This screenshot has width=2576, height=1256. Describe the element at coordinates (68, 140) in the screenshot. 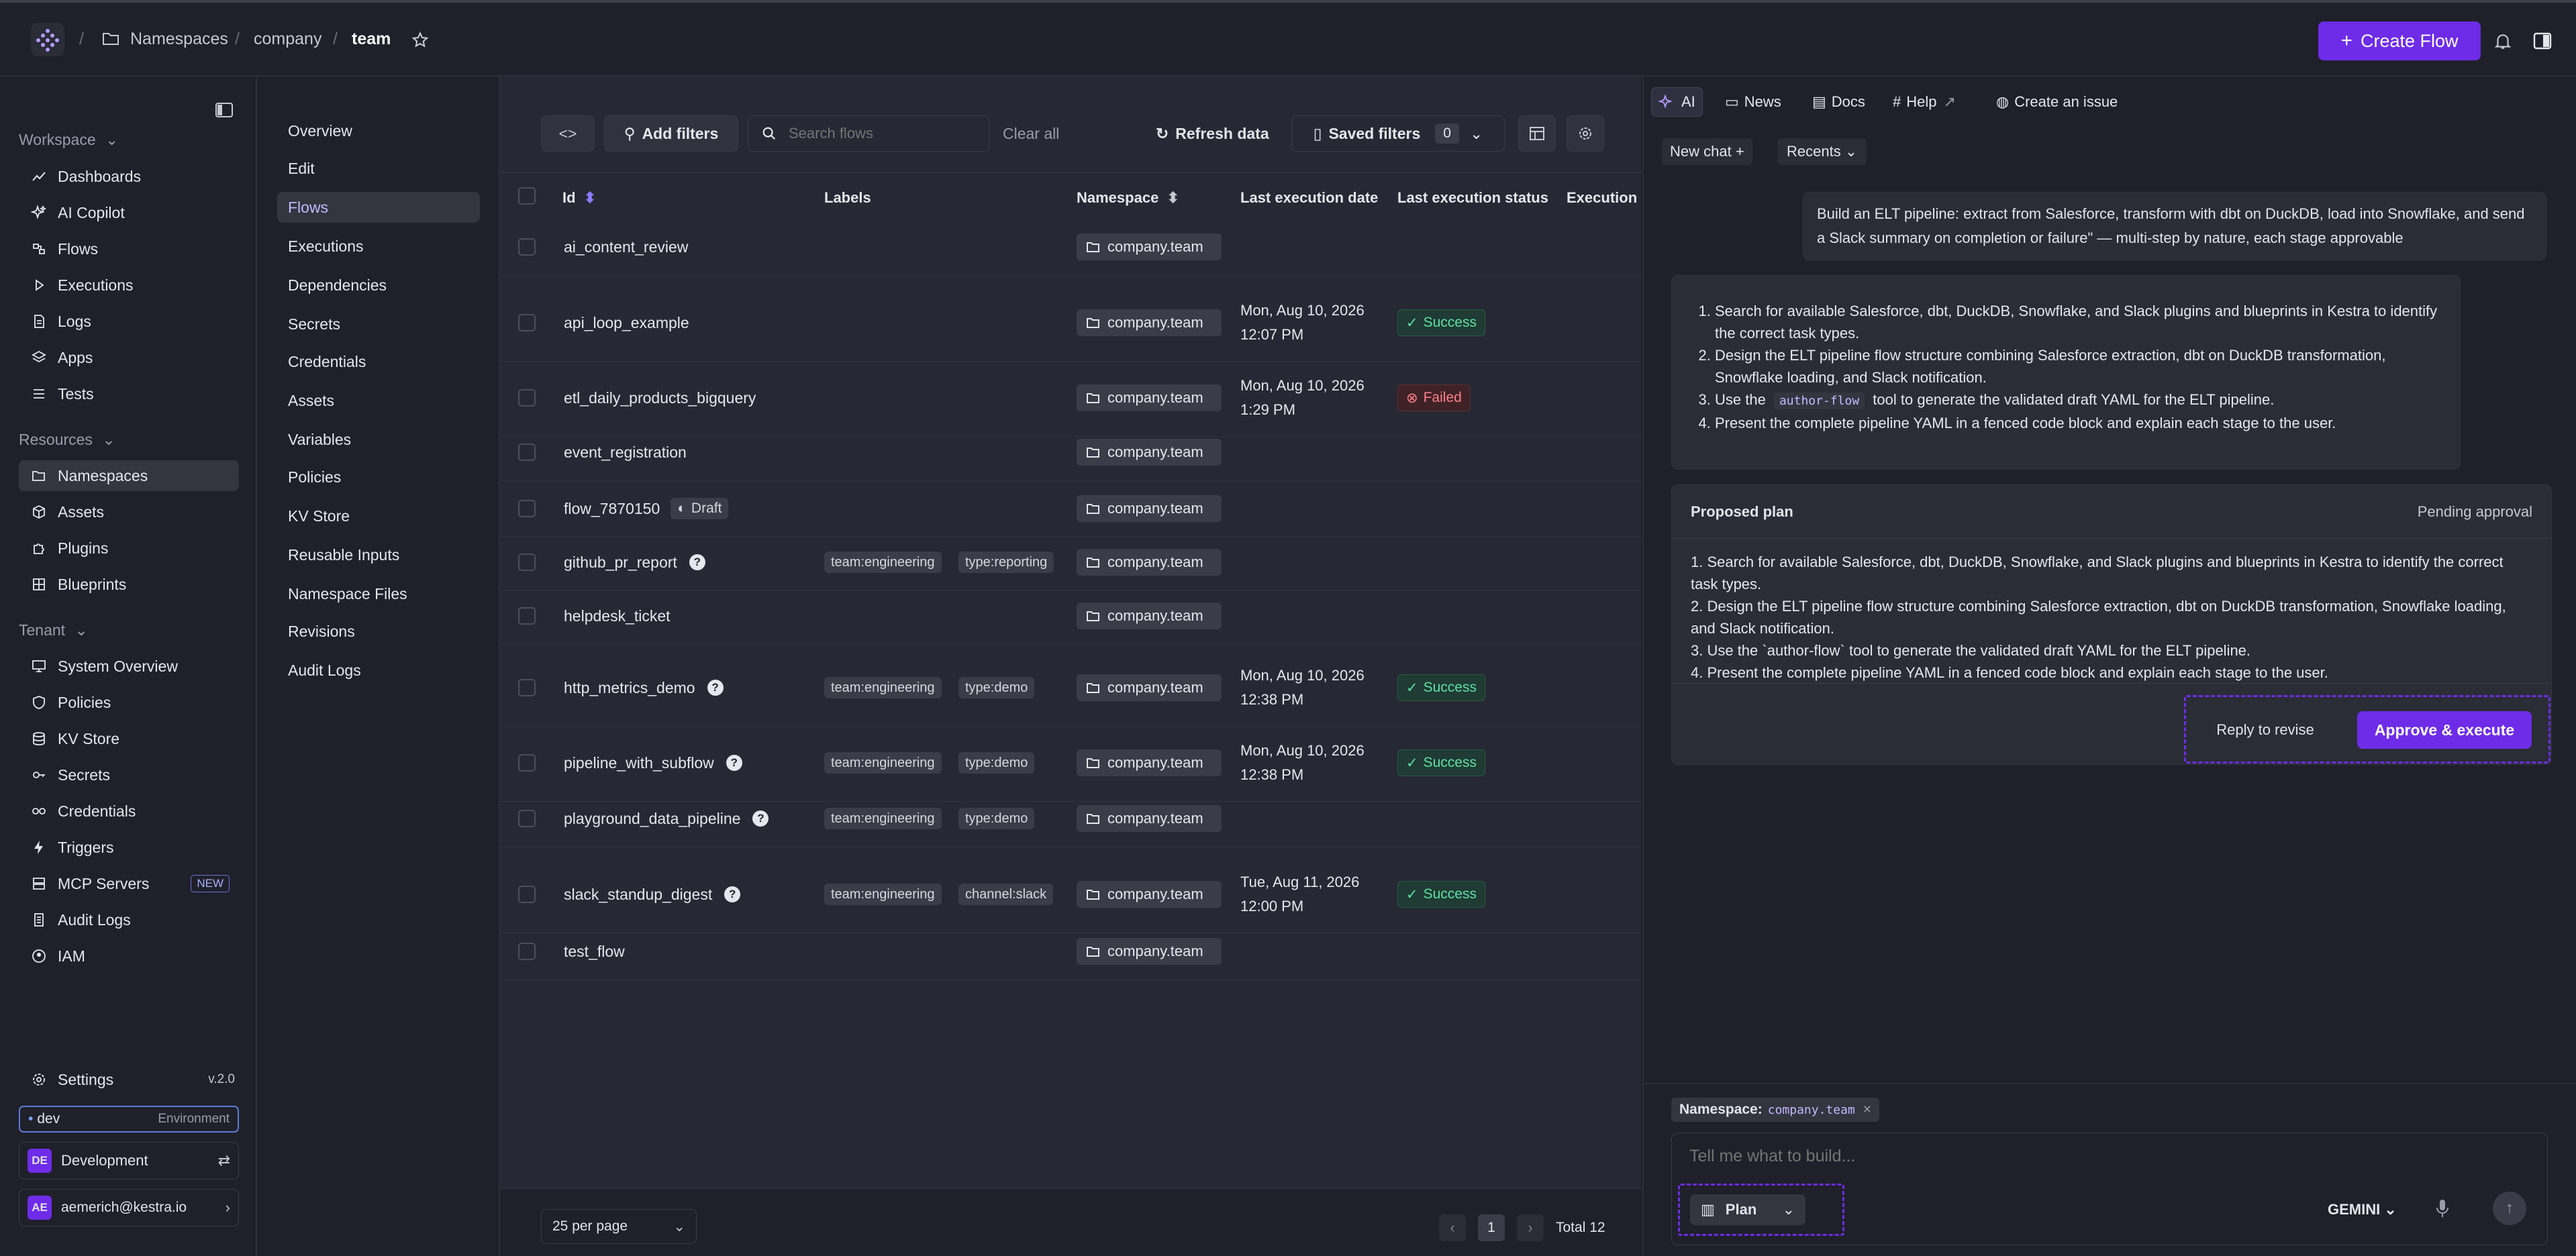

I see `section-workspace: Workspace ⌄` at that location.